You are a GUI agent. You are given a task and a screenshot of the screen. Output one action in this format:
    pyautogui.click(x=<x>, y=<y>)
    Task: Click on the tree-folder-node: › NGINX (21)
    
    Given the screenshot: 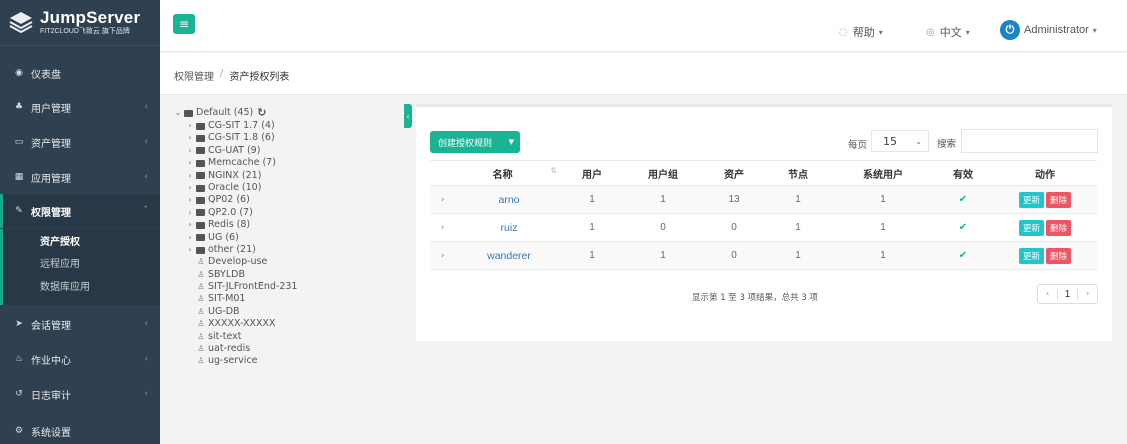 What is the action you would take?
    pyautogui.click(x=293, y=176)
    